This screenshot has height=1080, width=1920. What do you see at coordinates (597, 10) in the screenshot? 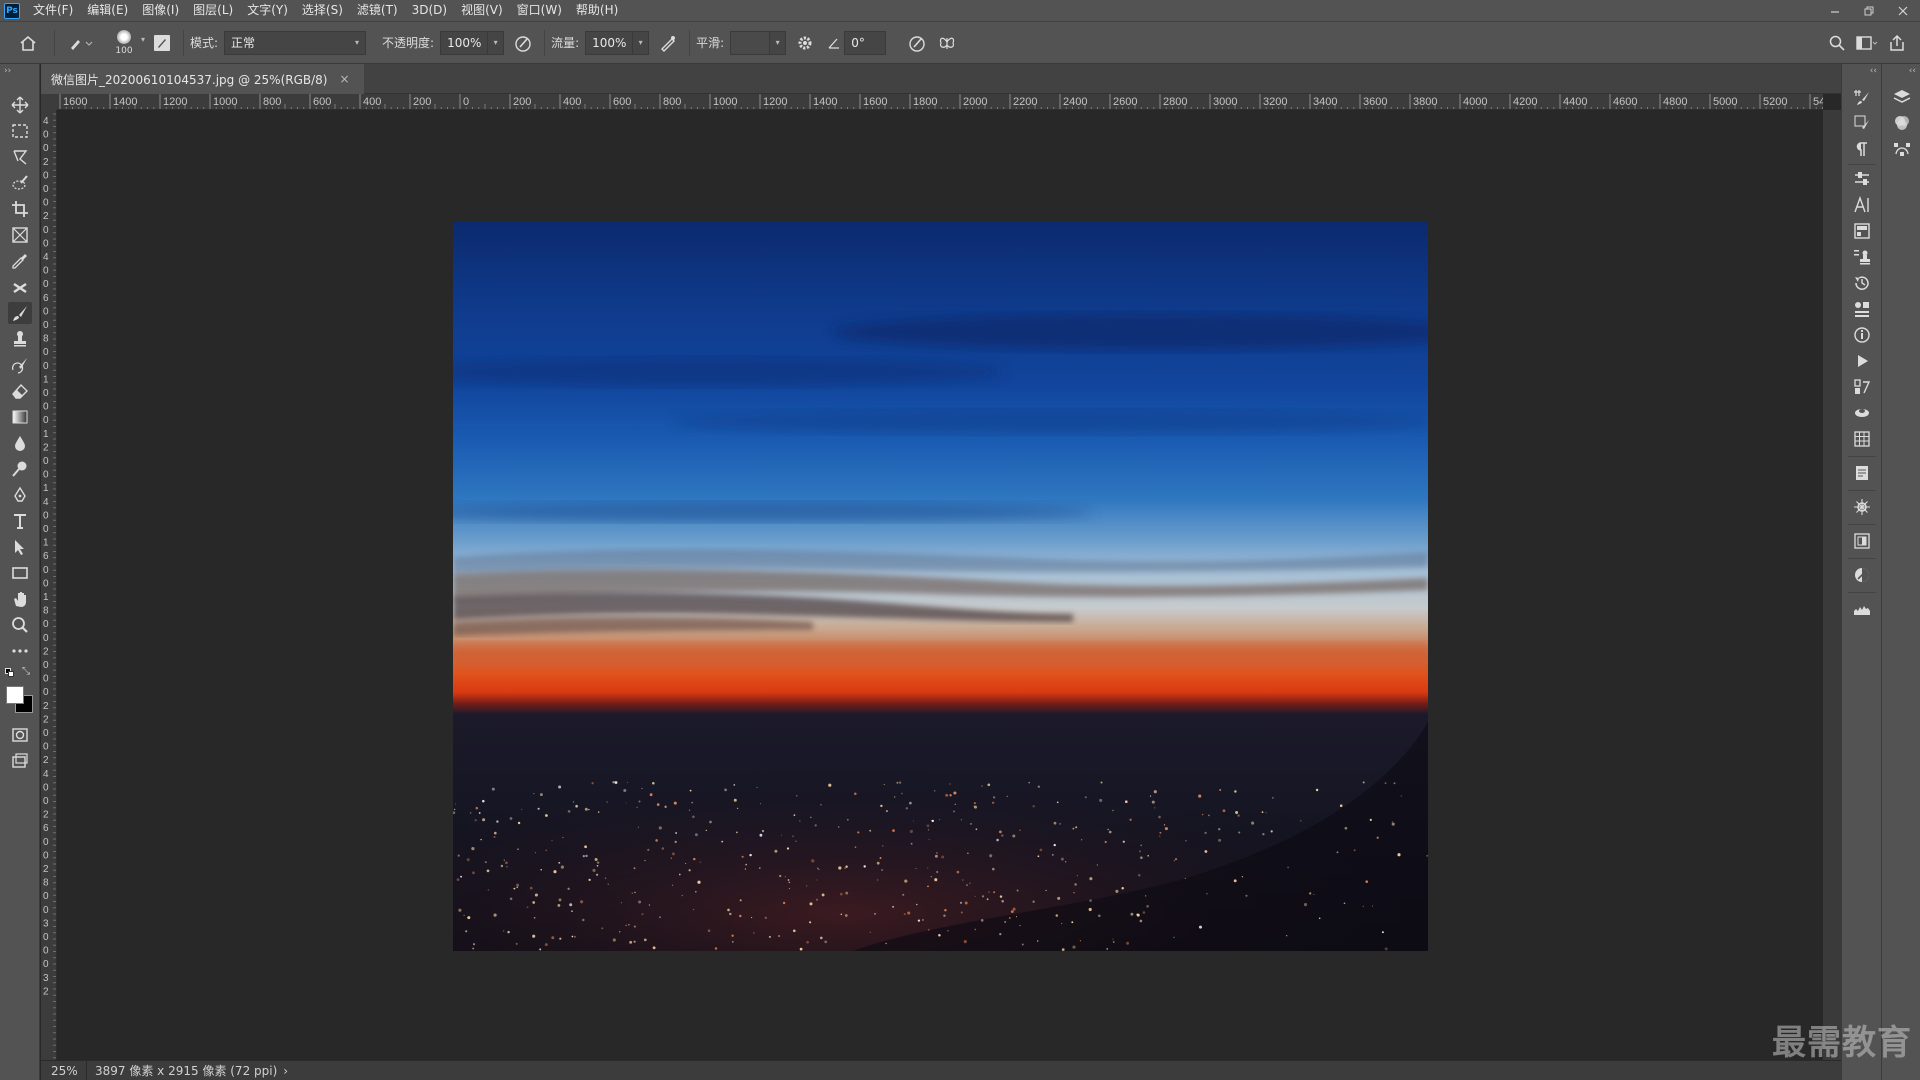
I see `menu-item-help: 帮助(H)` at bounding box center [597, 10].